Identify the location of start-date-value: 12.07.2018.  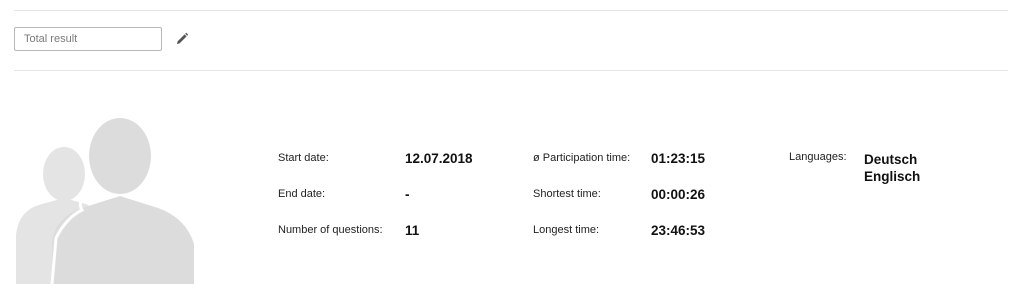
(439, 158).